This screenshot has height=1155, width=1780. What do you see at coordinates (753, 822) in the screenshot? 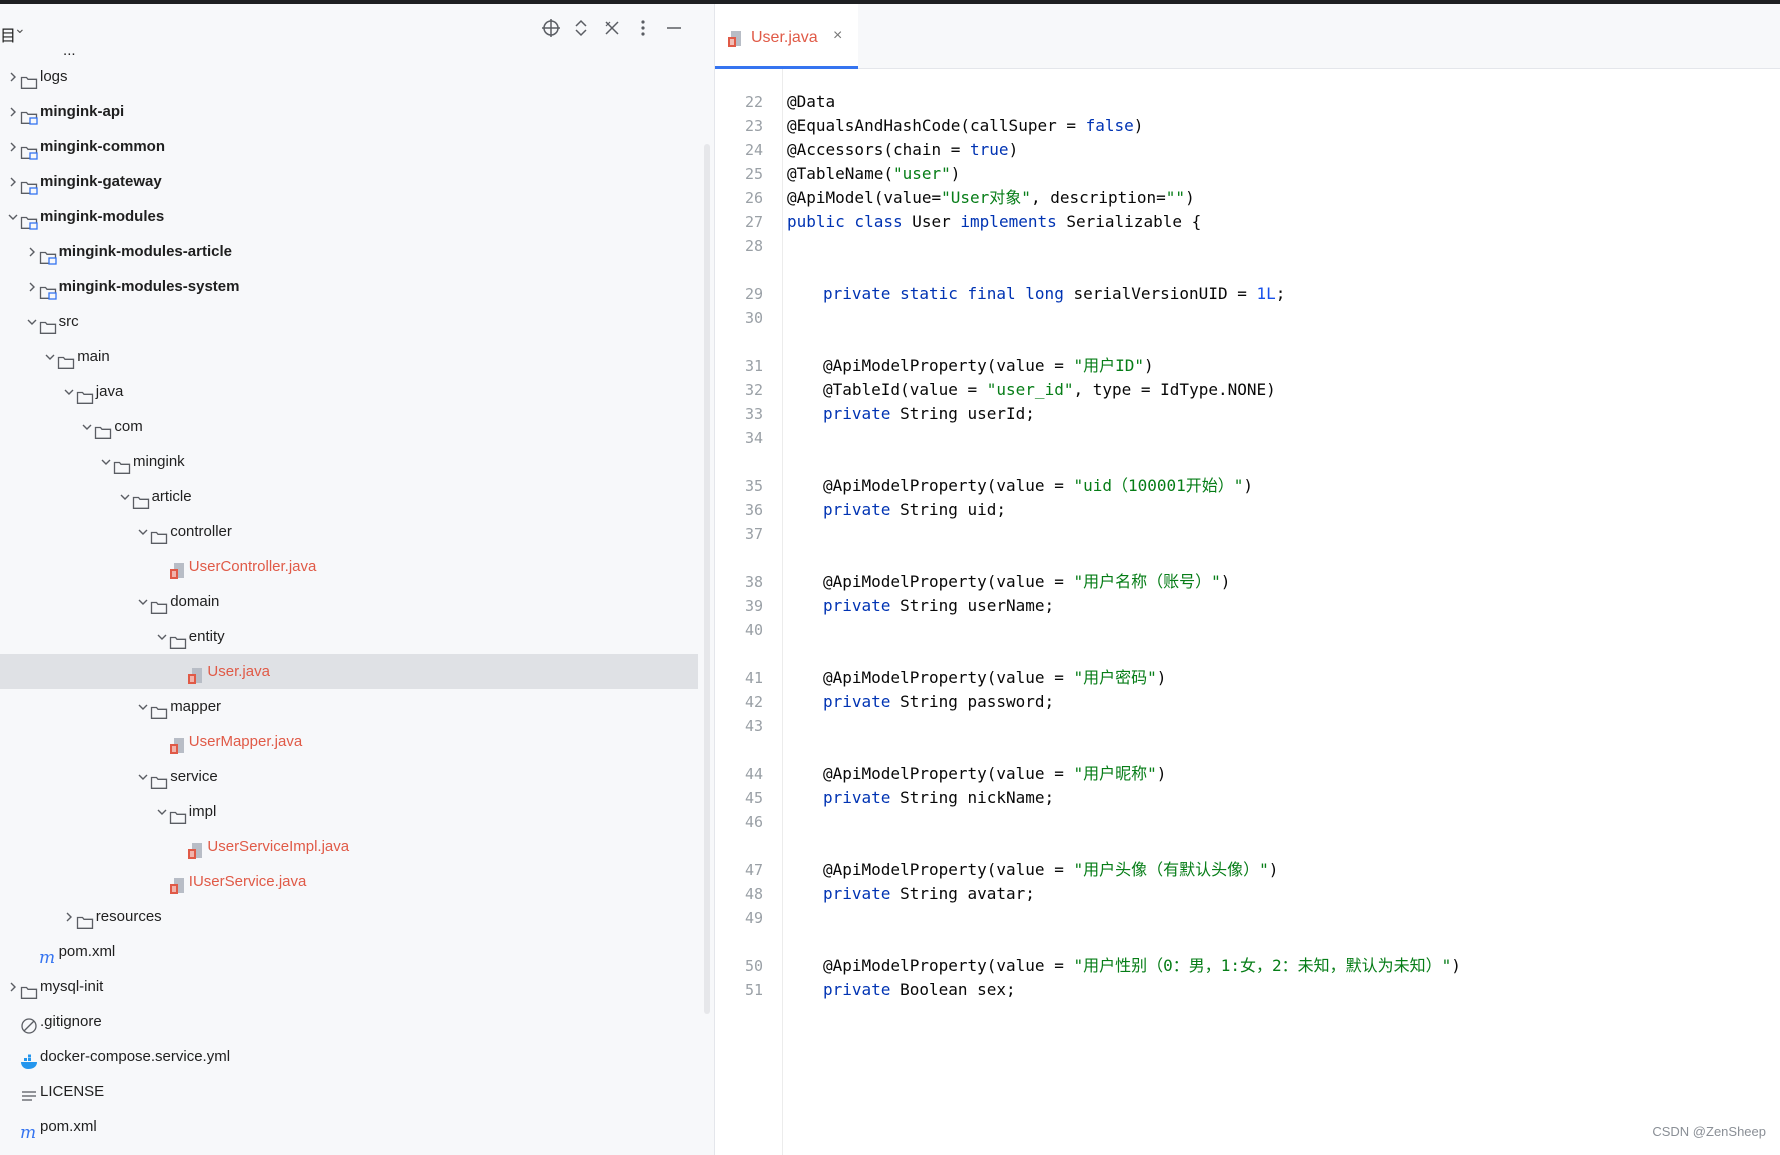
I see `line-number: 46` at bounding box center [753, 822].